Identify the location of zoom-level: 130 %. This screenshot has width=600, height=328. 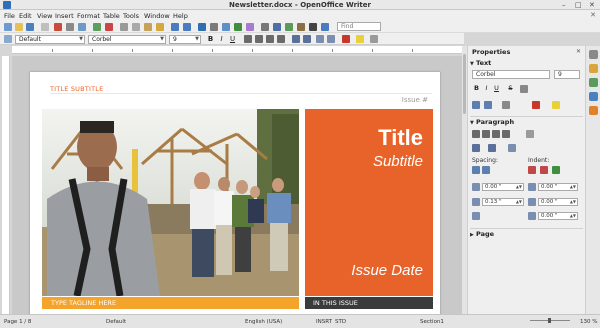
(588, 322).